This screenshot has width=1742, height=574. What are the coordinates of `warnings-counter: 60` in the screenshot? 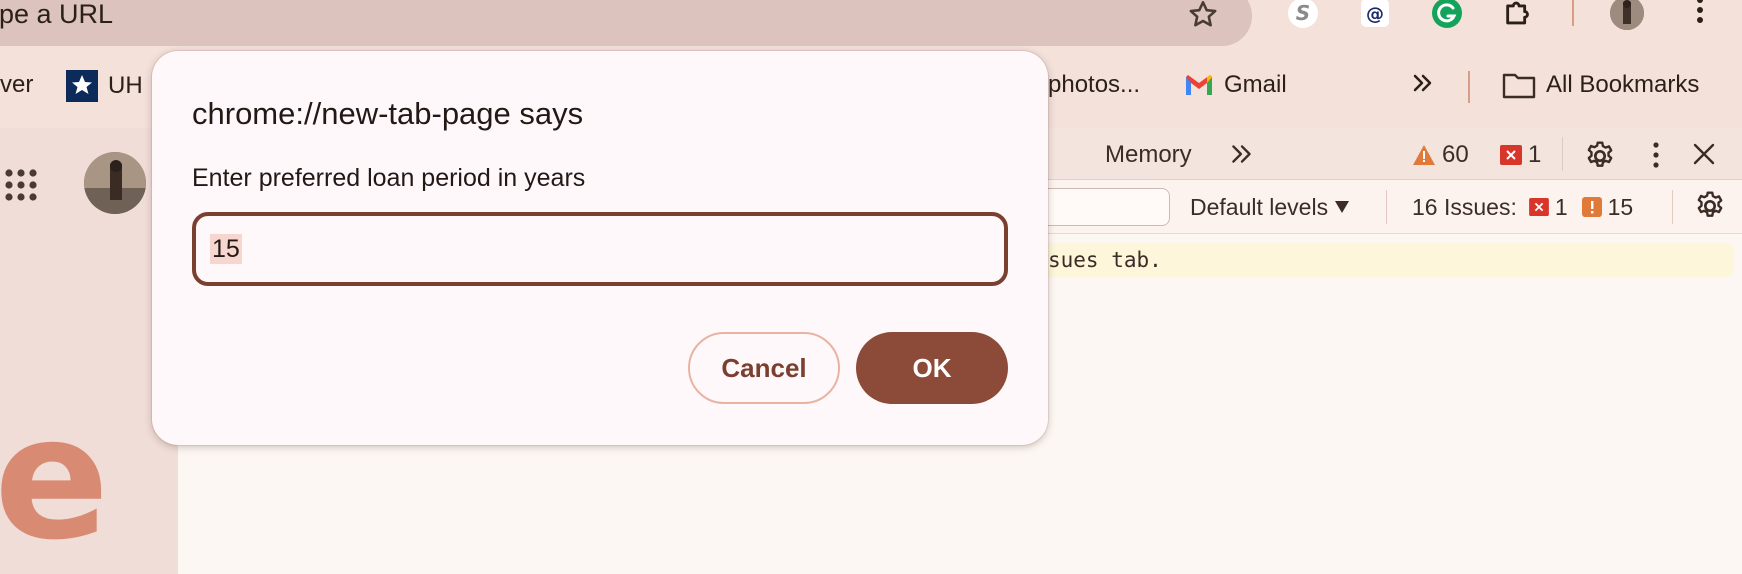 It's located at (1440, 155).